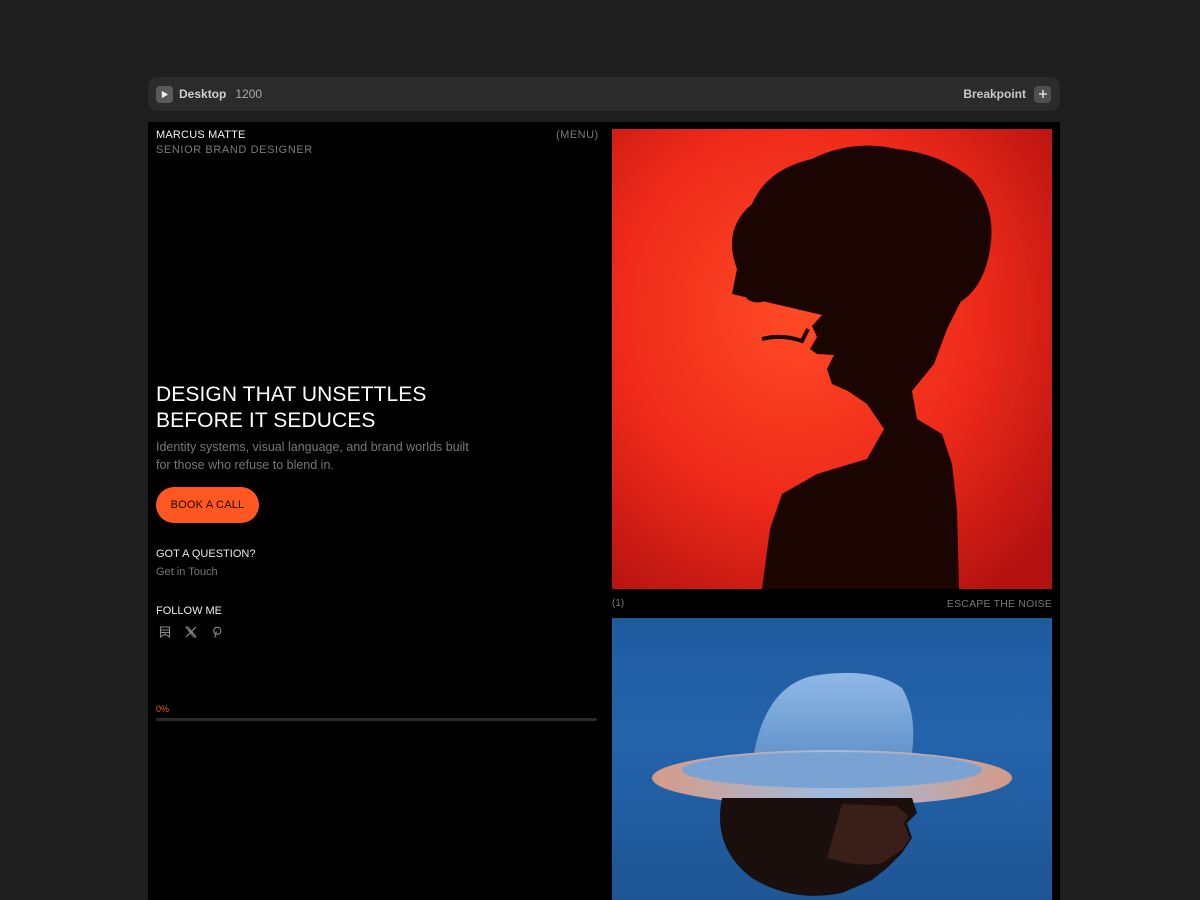 This screenshot has width=1200, height=900. What do you see at coordinates (217, 632) in the screenshot?
I see `pinterest-icon` at bounding box center [217, 632].